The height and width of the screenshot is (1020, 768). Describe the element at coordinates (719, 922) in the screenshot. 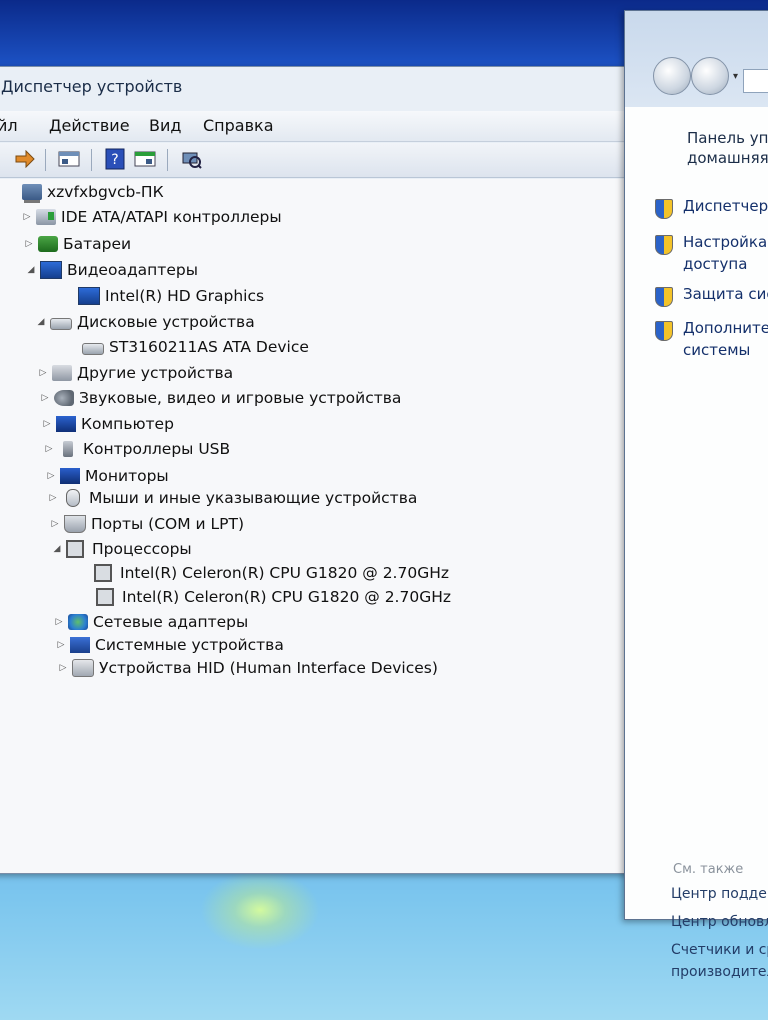

I see `link-windows-update: Центр обновл` at that location.